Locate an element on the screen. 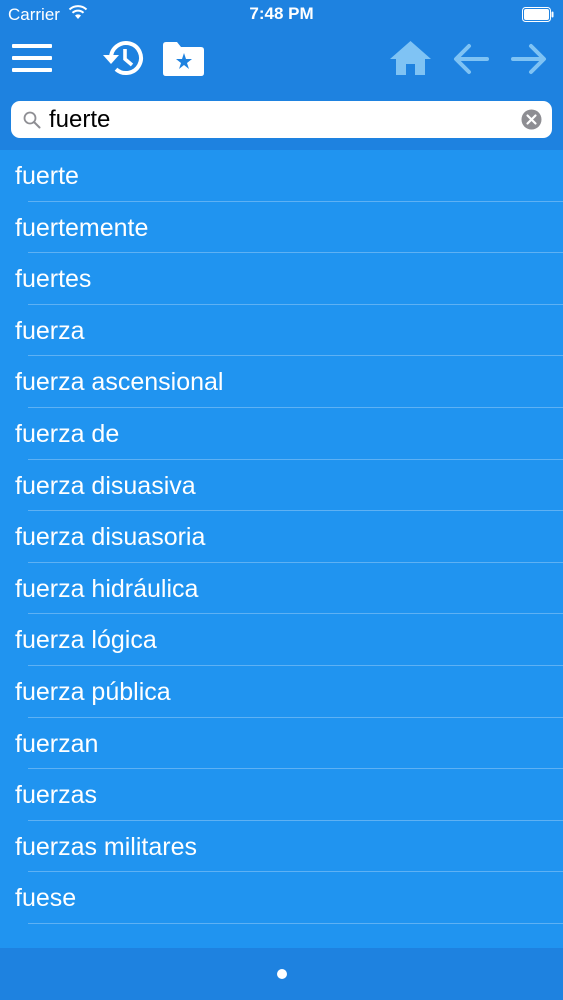 This screenshot has height=1000, width=563. history-icon is located at coordinates (123, 58).